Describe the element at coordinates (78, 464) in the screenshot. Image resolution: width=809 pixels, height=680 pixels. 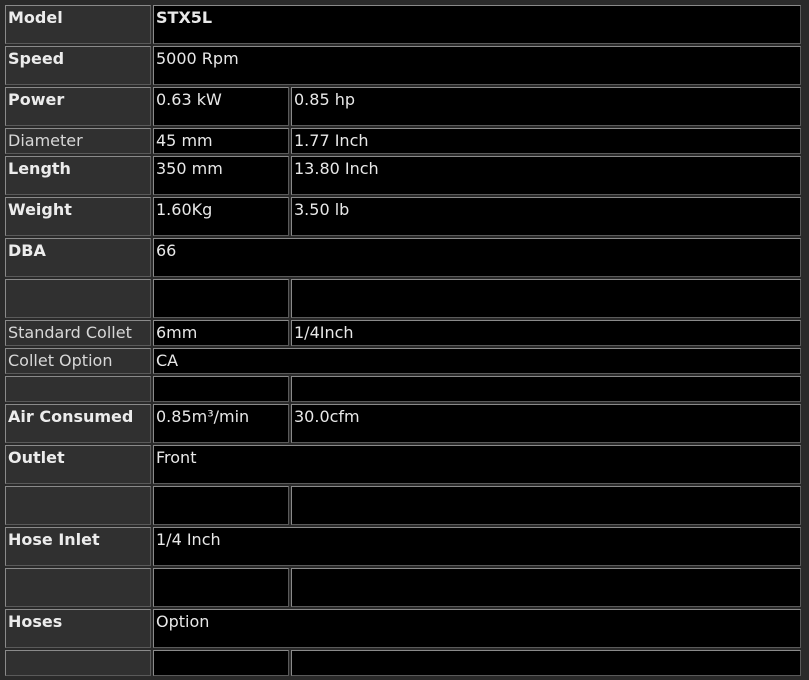
I see `spec-label: Outlet` at that location.